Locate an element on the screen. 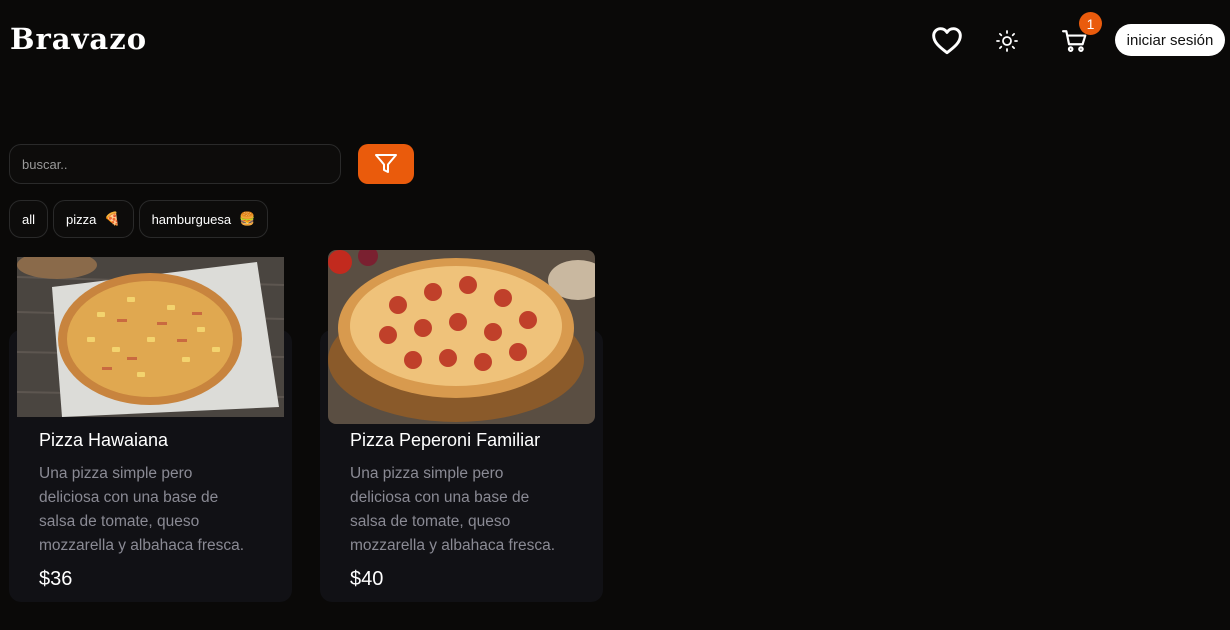 This screenshot has width=1230, height=630. sun-icon is located at coordinates (1007, 41).